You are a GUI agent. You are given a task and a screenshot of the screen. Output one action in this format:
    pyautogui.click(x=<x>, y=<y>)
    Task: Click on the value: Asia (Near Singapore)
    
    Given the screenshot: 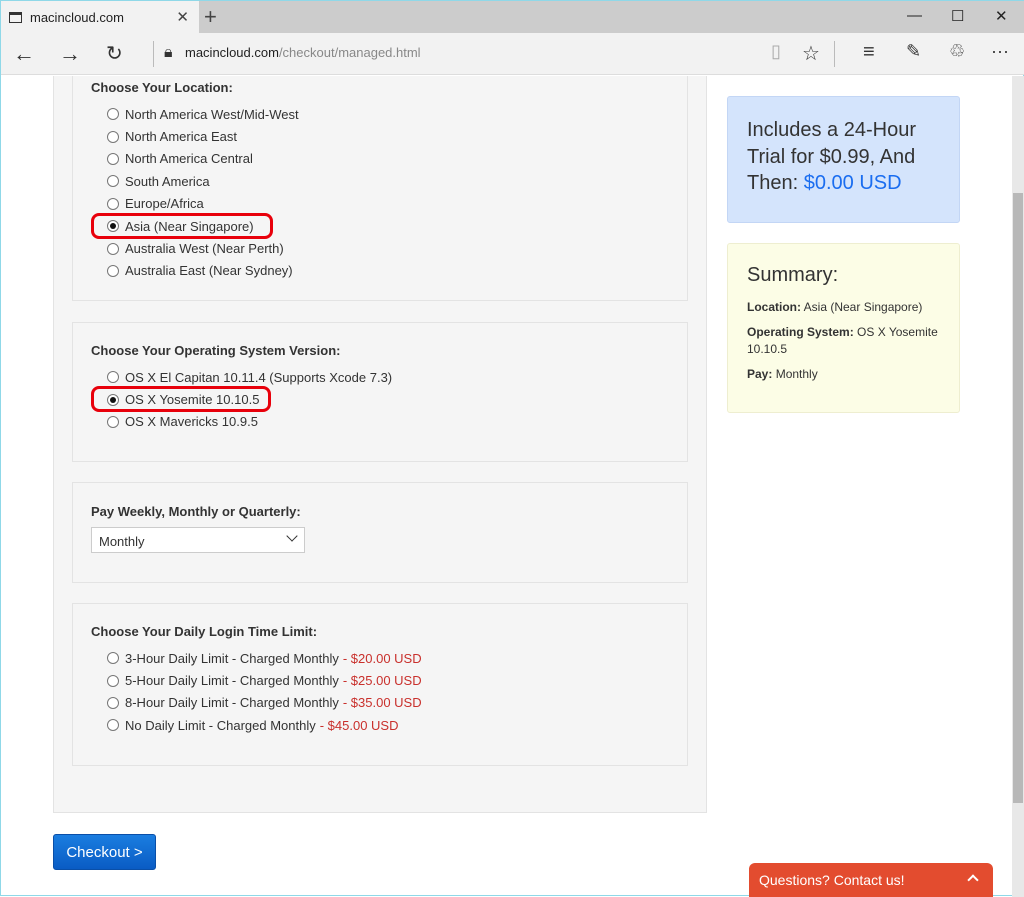 What is the action you would take?
    pyautogui.click(x=863, y=307)
    